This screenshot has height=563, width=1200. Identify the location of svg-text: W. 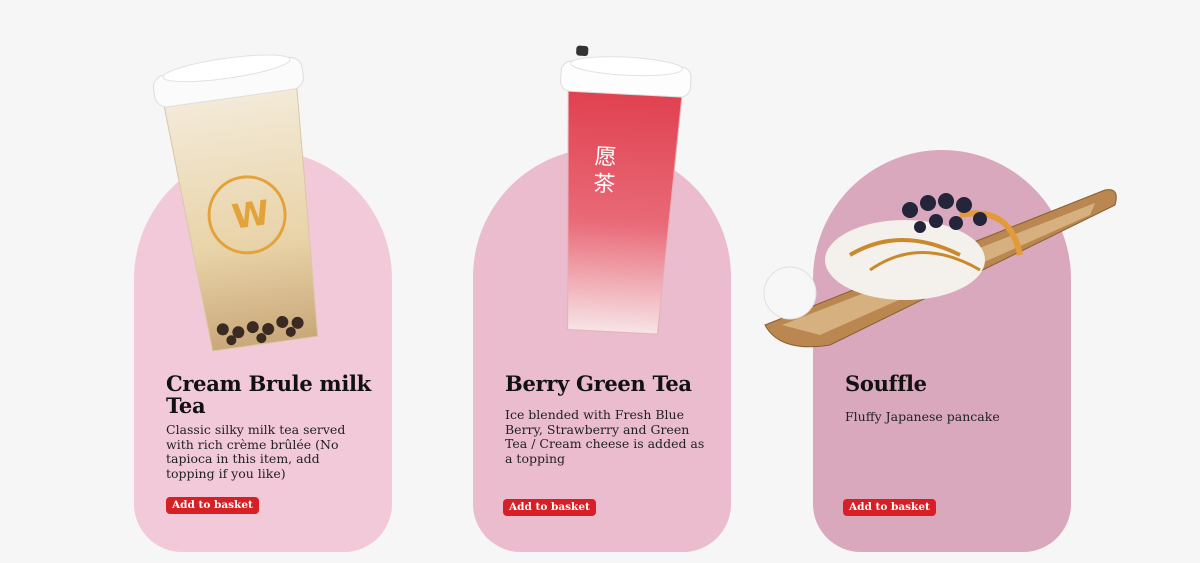
(251, 215).